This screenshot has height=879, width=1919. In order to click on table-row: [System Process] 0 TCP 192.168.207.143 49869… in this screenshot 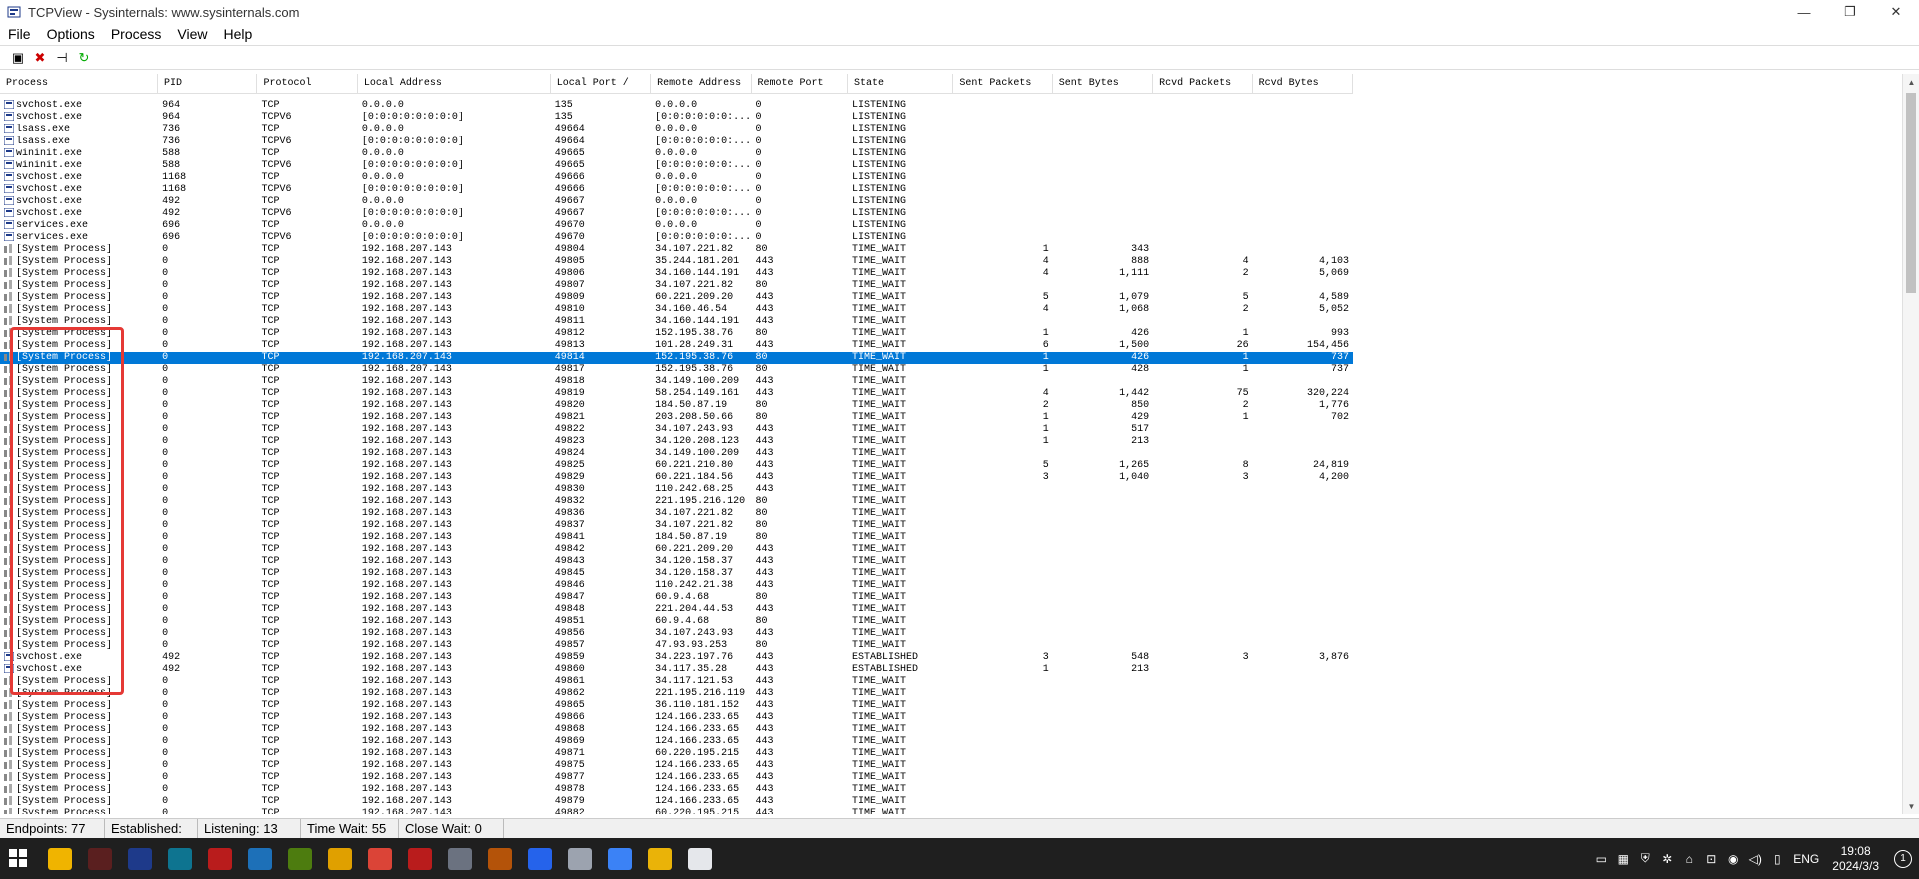, I will do `click(676, 742)`.